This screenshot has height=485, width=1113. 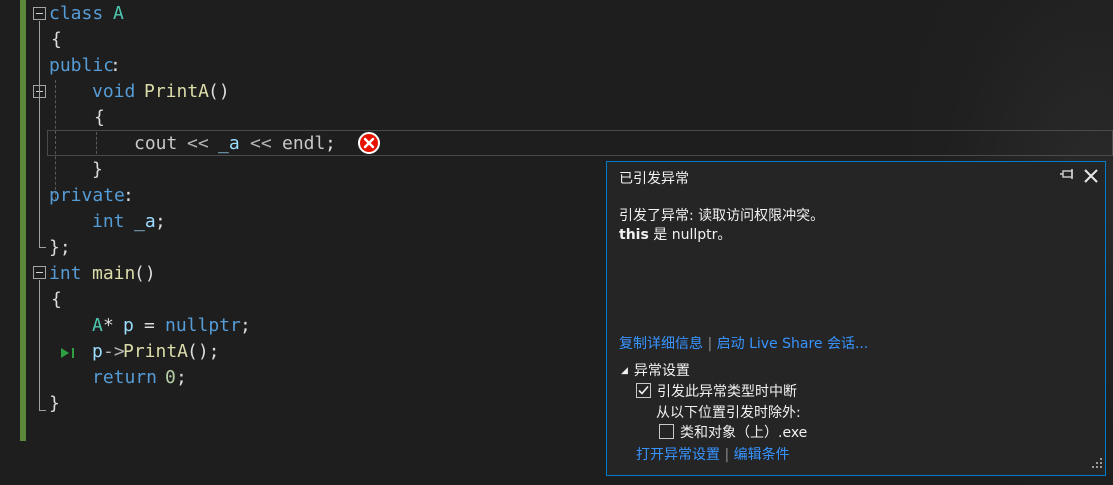 I want to click on identifier: cout, so click(x=156, y=143).